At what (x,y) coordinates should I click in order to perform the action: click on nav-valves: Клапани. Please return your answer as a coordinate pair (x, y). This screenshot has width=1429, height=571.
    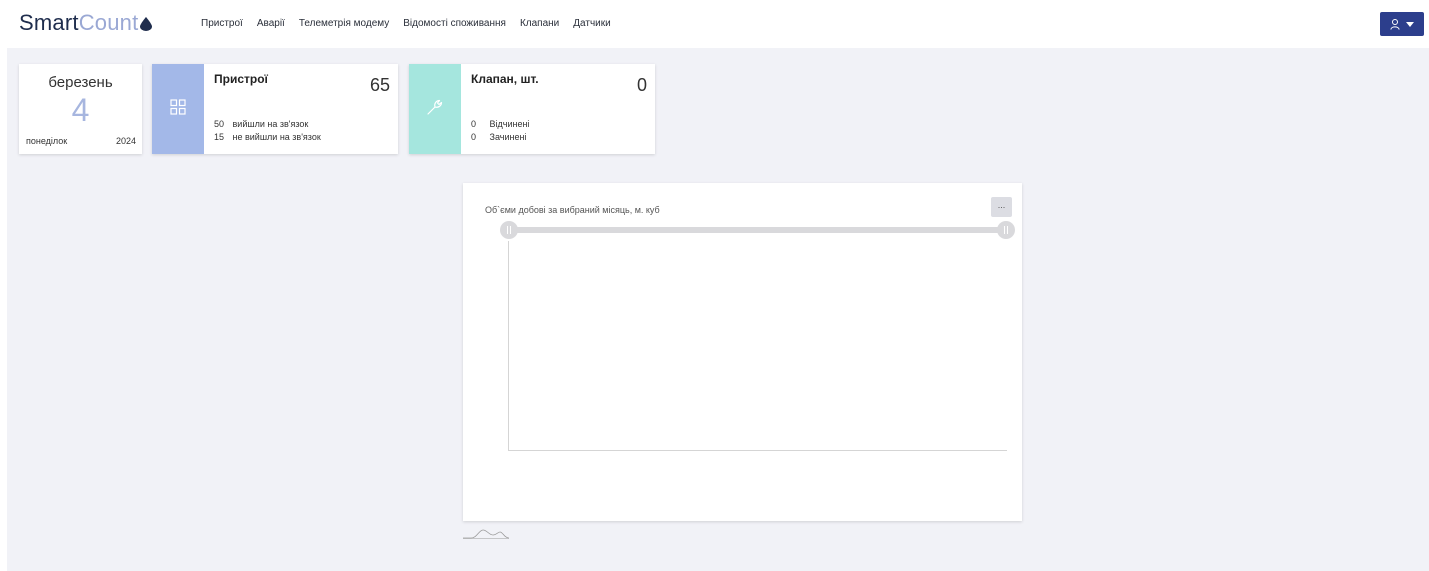
    Looking at the image, I should click on (539, 23).